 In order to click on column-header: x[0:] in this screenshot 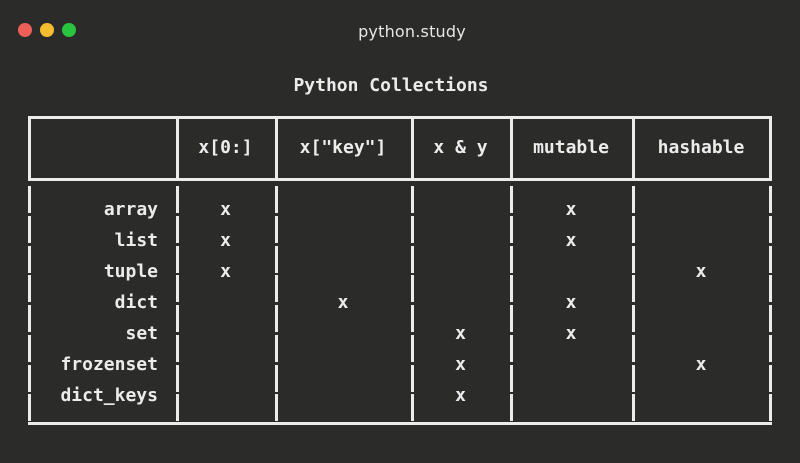, I will do `click(225, 147)`.